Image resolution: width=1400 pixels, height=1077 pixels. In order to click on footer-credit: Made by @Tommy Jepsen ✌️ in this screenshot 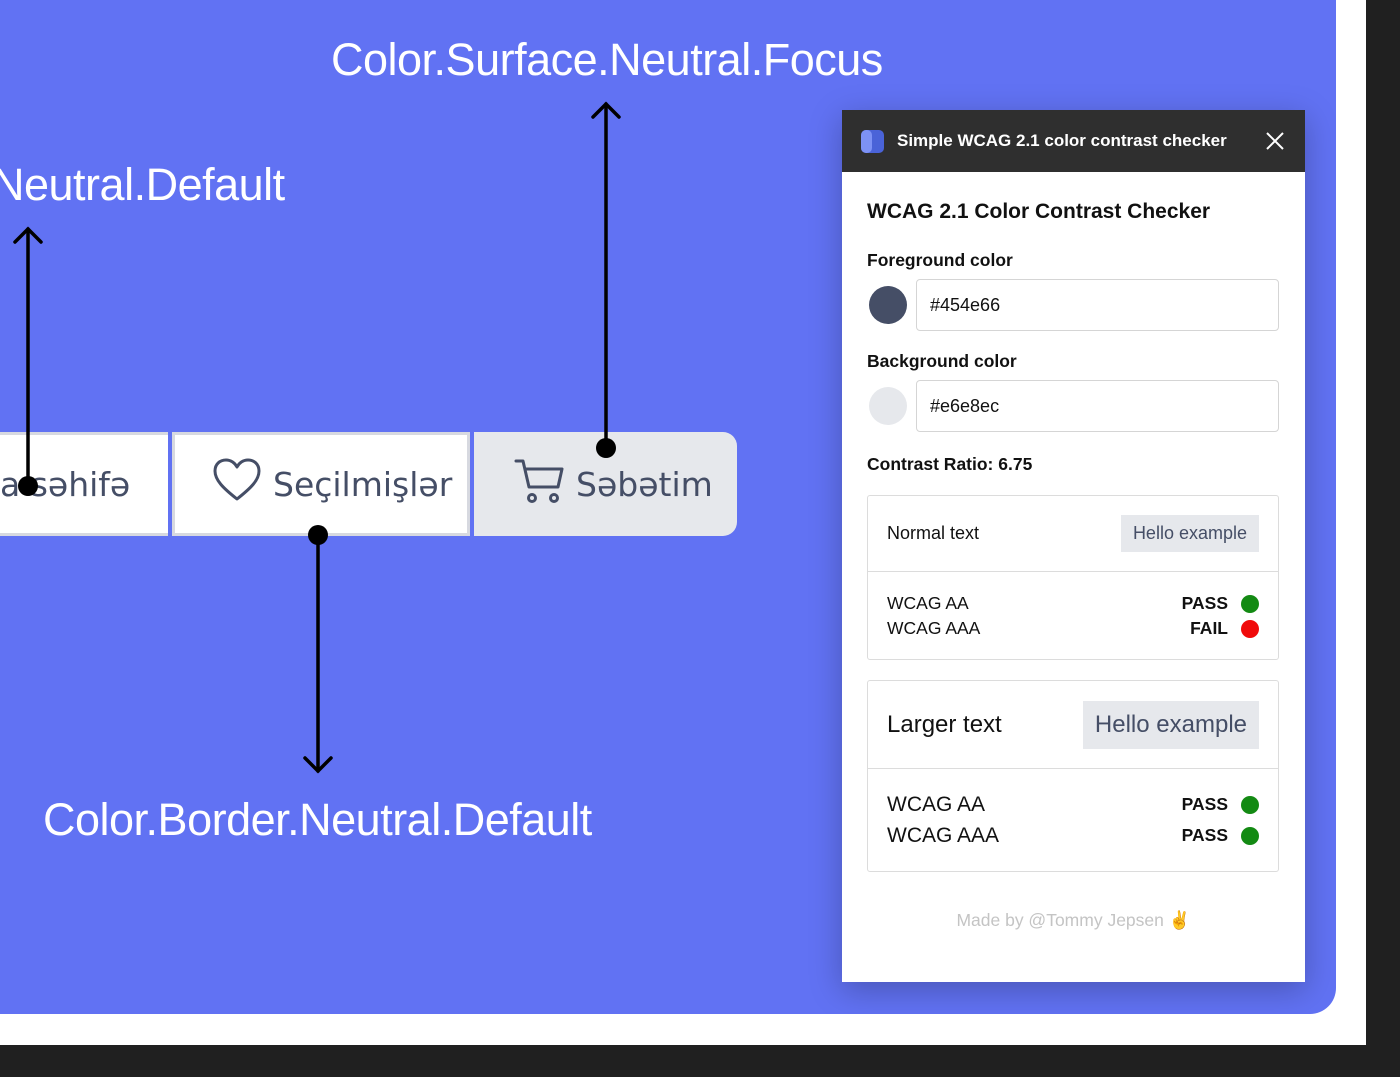, I will do `click(1073, 920)`.